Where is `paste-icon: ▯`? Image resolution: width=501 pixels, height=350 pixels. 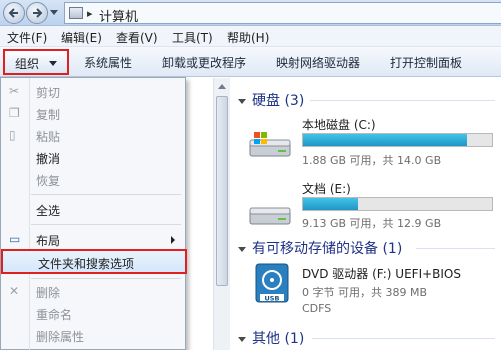
paste-icon: ▯ is located at coordinates (12, 135).